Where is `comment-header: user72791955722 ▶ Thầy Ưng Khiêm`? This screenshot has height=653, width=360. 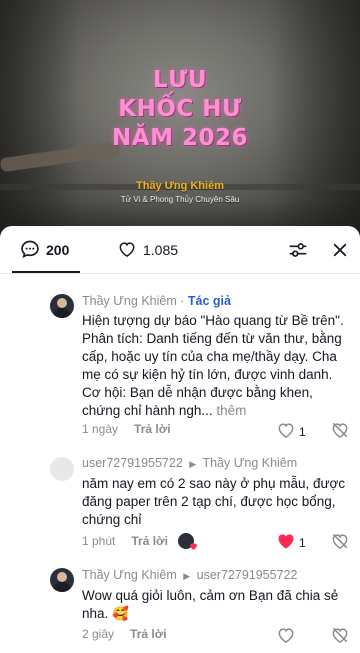
comment-header: user72791955722 ▶ Thầy Ưng Khiêm is located at coordinates (218, 463).